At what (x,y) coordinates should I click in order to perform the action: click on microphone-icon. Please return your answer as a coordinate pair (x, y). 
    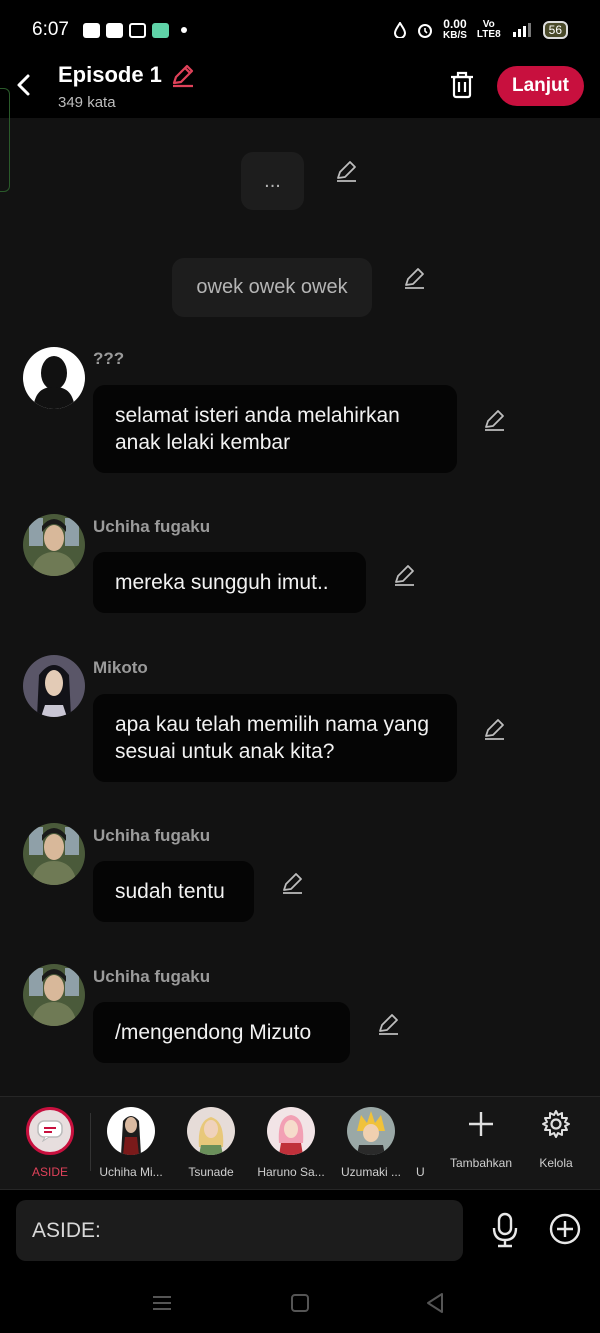
    Looking at the image, I should click on (505, 1230).